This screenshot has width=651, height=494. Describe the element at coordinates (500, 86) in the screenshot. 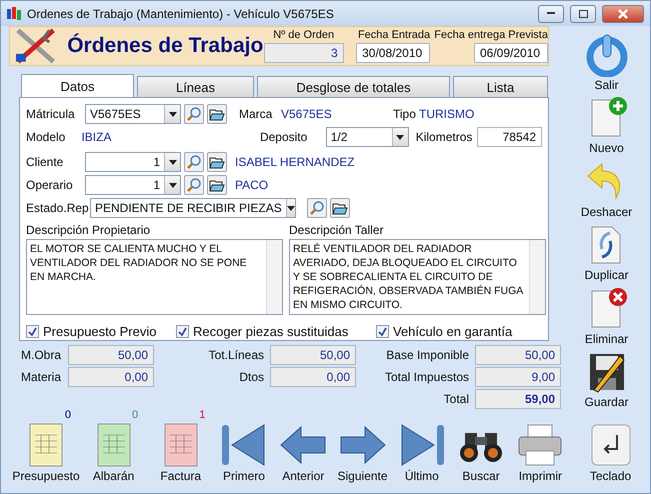

I see `tab: Lista` at that location.